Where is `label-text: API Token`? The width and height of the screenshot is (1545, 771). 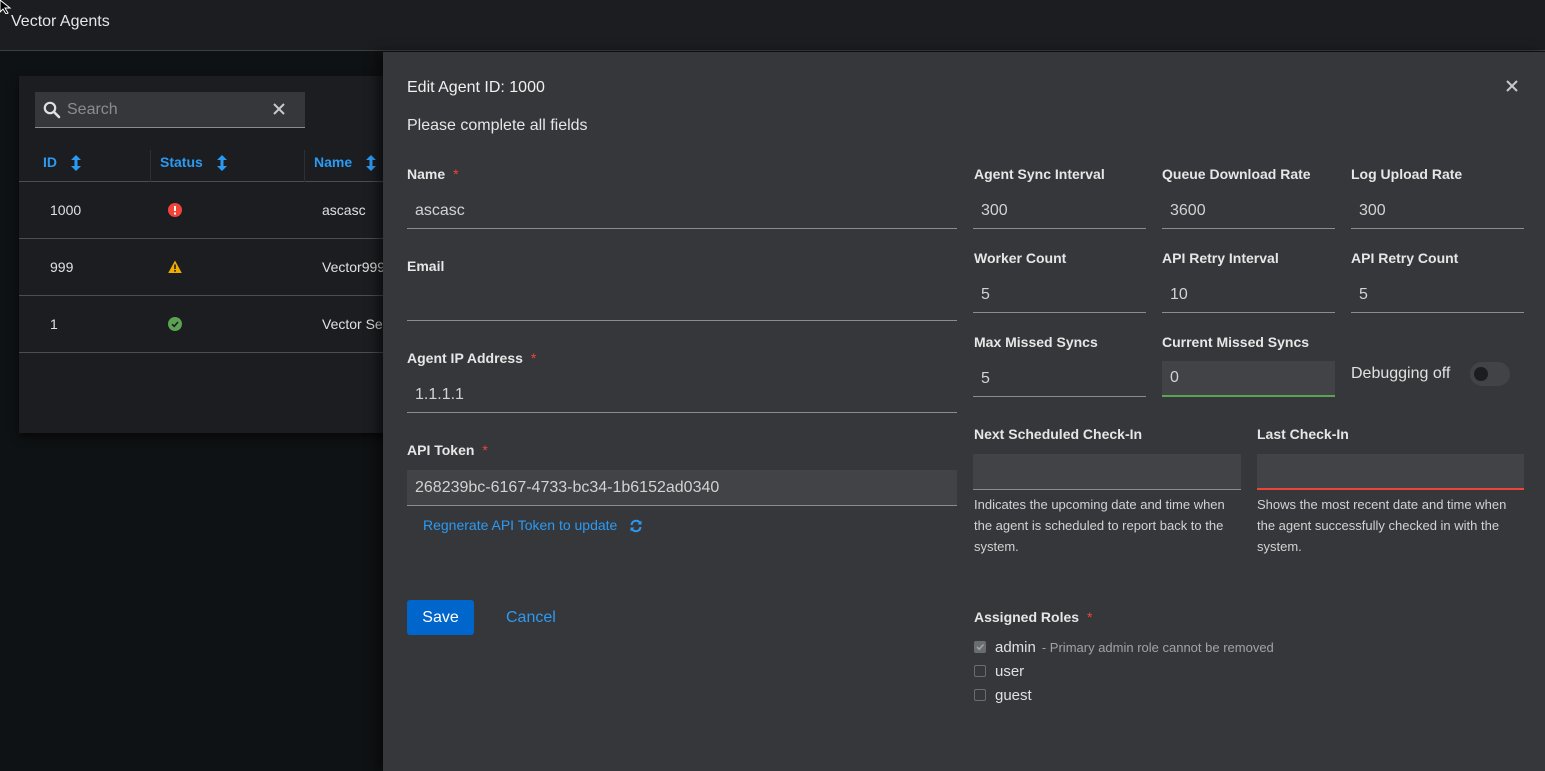
label-text: API Token is located at coordinates (441, 450).